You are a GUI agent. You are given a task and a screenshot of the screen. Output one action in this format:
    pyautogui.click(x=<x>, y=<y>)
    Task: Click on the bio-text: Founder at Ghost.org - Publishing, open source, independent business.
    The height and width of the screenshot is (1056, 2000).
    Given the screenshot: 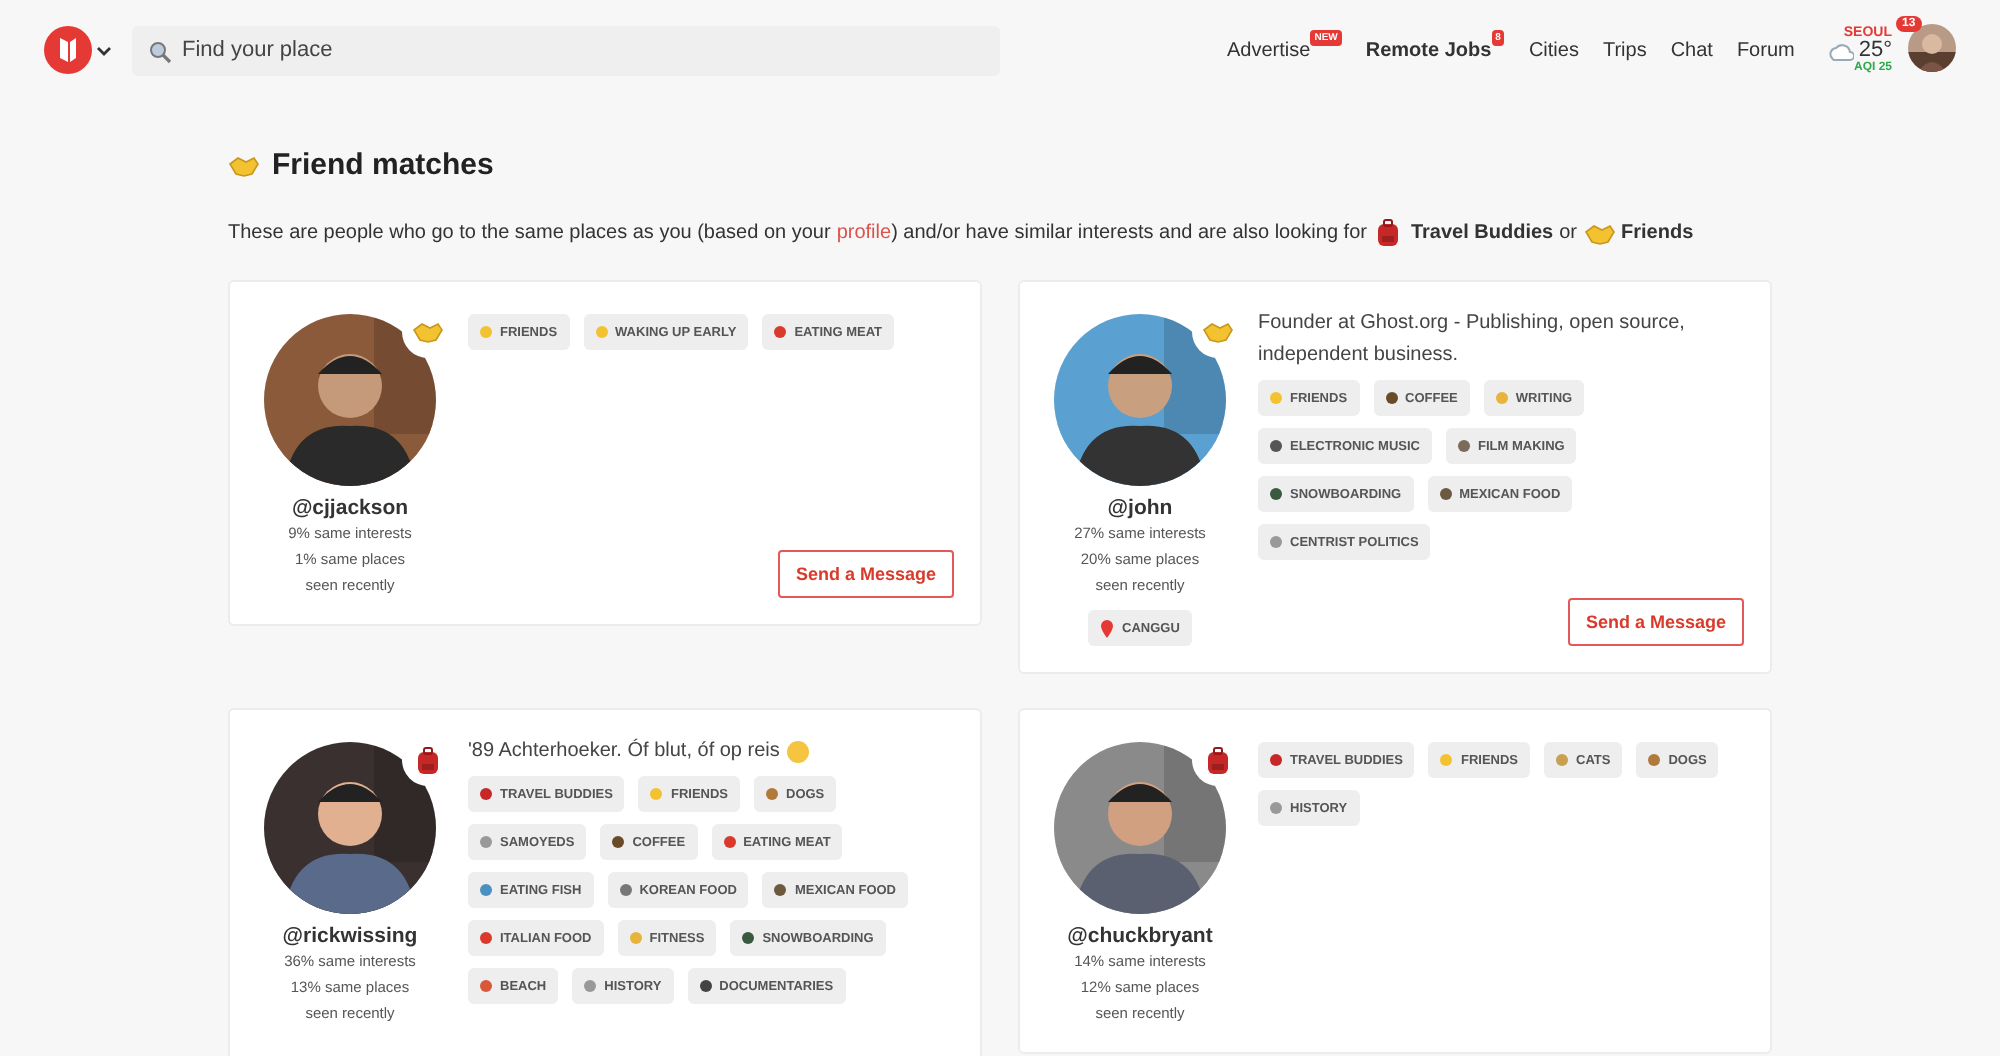 What is the action you would take?
    pyautogui.click(x=1472, y=340)
    